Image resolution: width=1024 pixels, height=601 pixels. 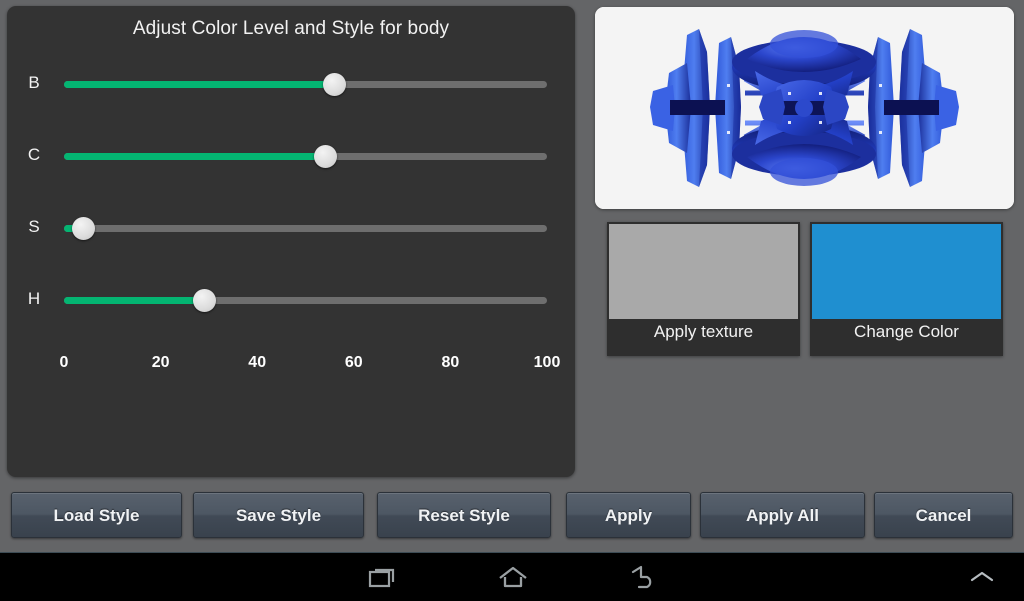 I want to click on slider-hue, so click(x=305, y=301).